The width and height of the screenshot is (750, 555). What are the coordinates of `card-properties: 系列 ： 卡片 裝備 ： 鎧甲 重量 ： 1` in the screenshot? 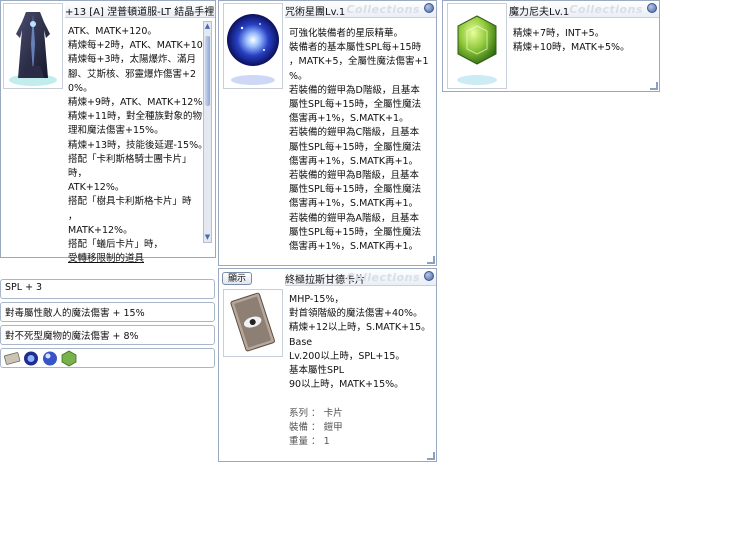 It's located at (316, 428).